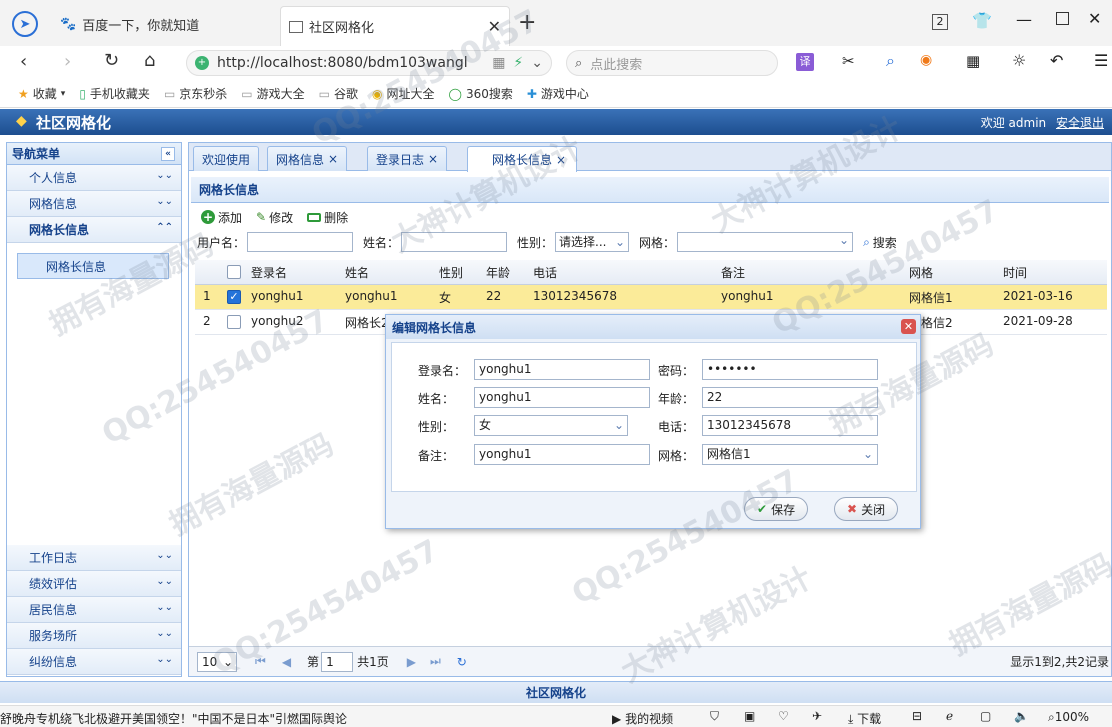  I want to click on baidu-paw-icon: 🐾, so click(68, 24).